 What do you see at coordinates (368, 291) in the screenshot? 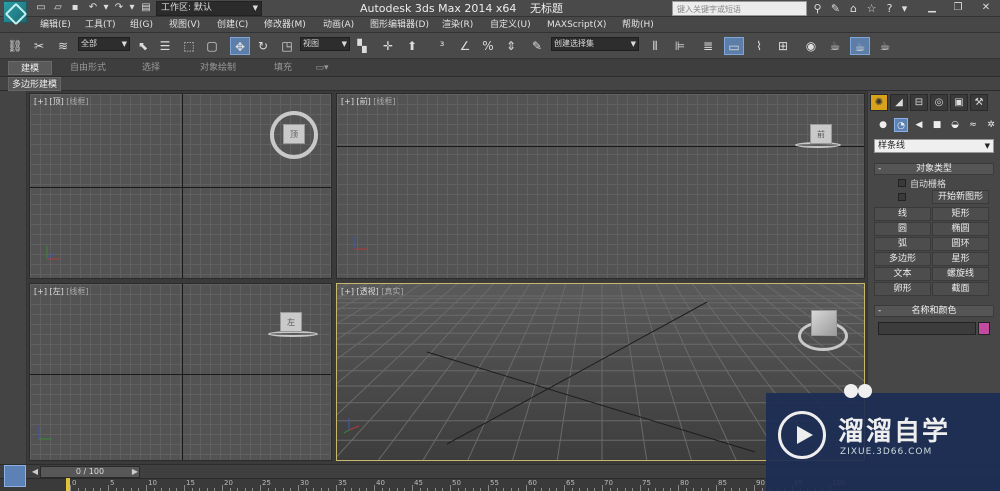
I see `viewport-name: [透视]` at bounding box center [368, 291].